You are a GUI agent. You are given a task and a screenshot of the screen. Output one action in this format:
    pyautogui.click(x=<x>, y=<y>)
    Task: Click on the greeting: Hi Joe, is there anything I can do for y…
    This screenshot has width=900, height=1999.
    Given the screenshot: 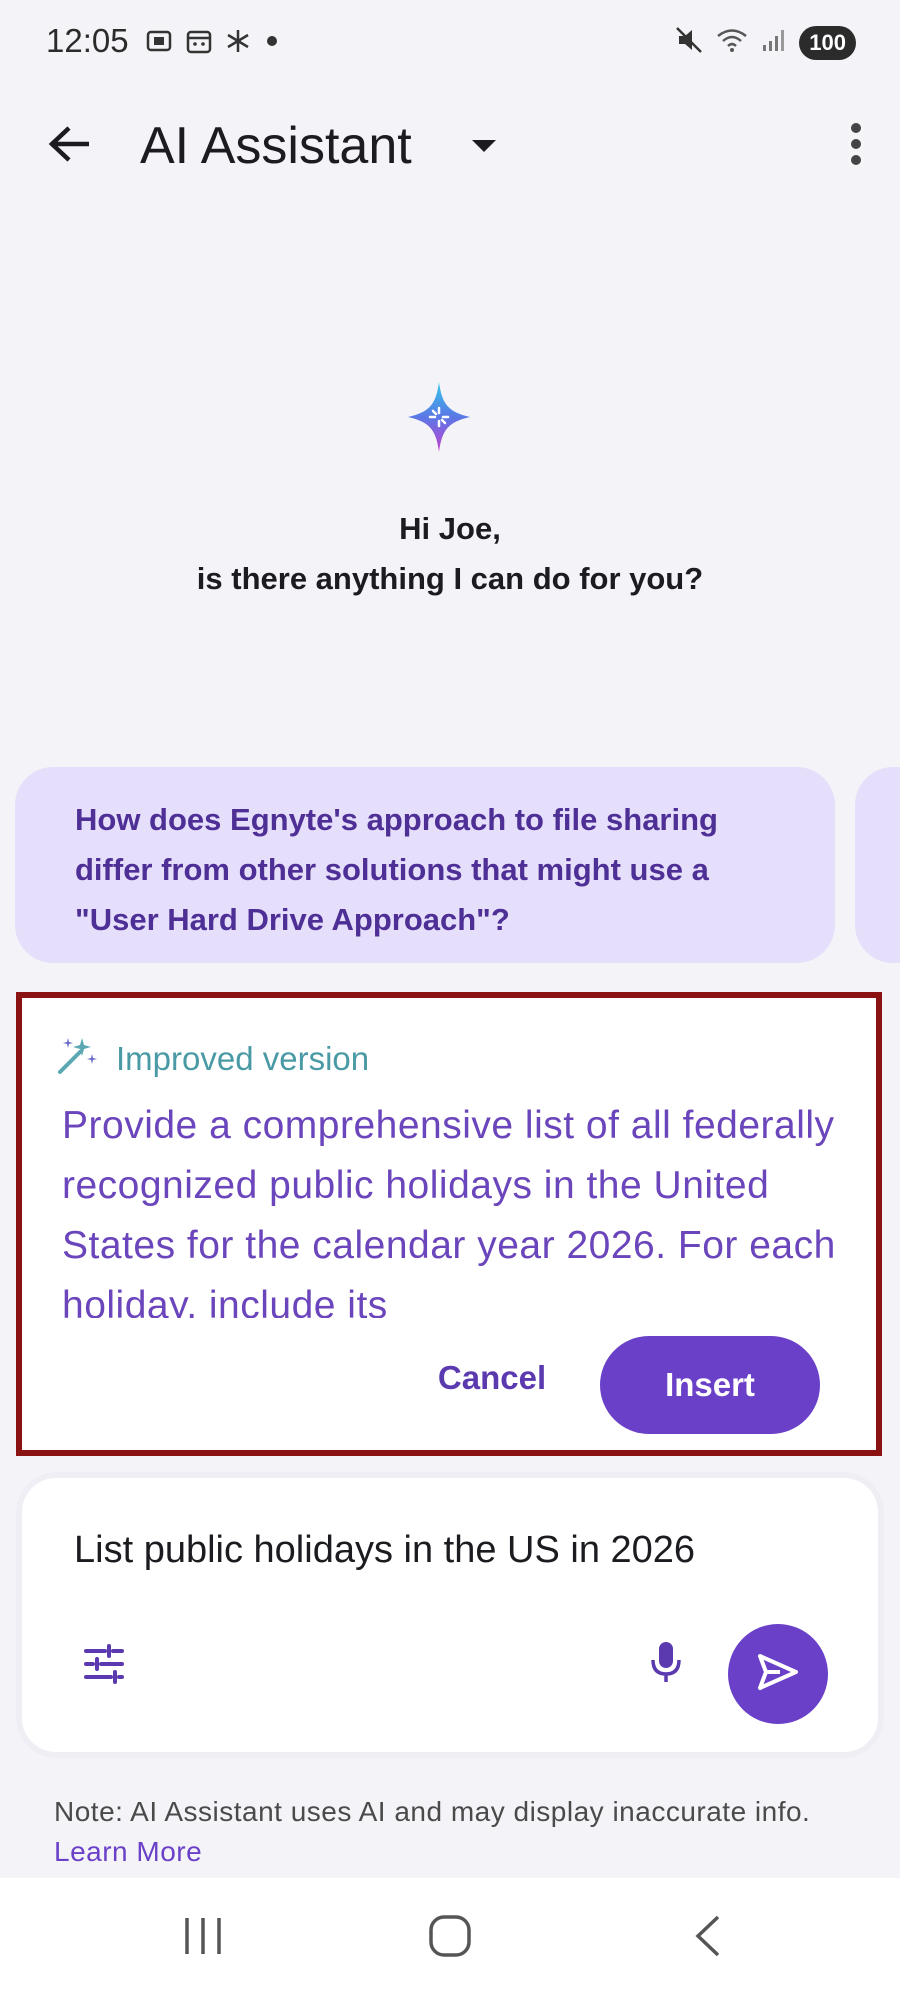 What is the action you would take?
    pyautogui.click(x=450, y=554)
    